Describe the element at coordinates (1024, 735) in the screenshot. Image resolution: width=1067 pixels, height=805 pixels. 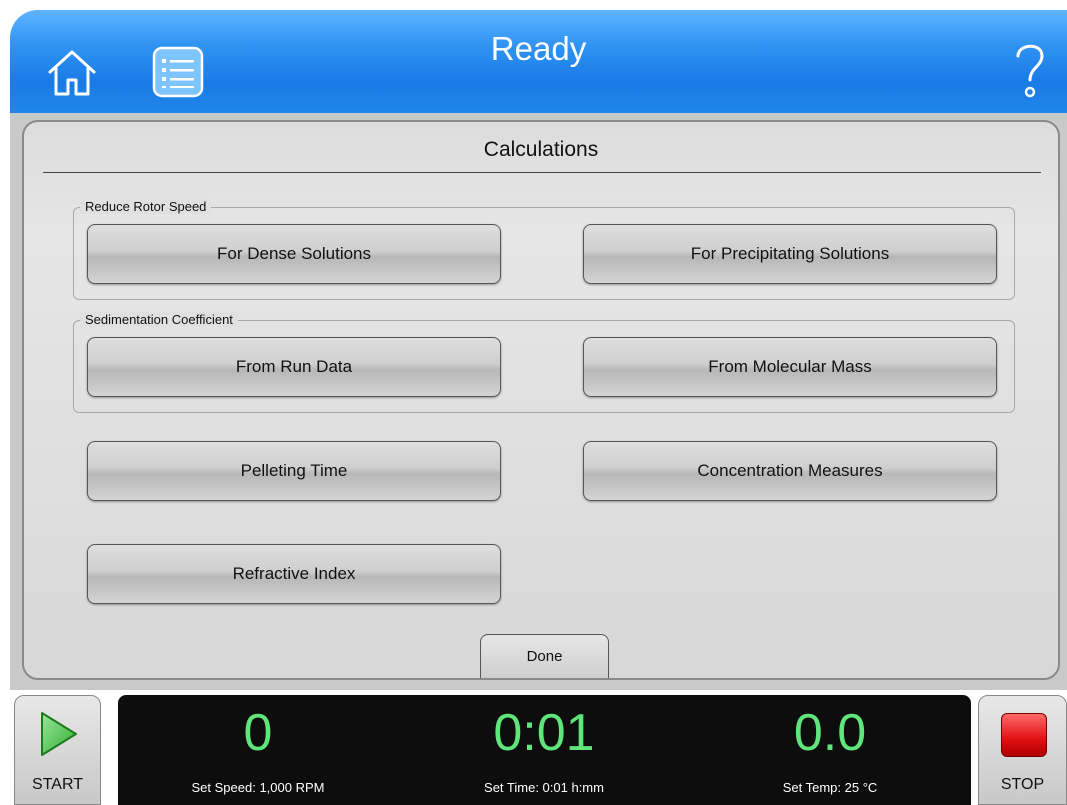
I see `stop-icon` at that location.